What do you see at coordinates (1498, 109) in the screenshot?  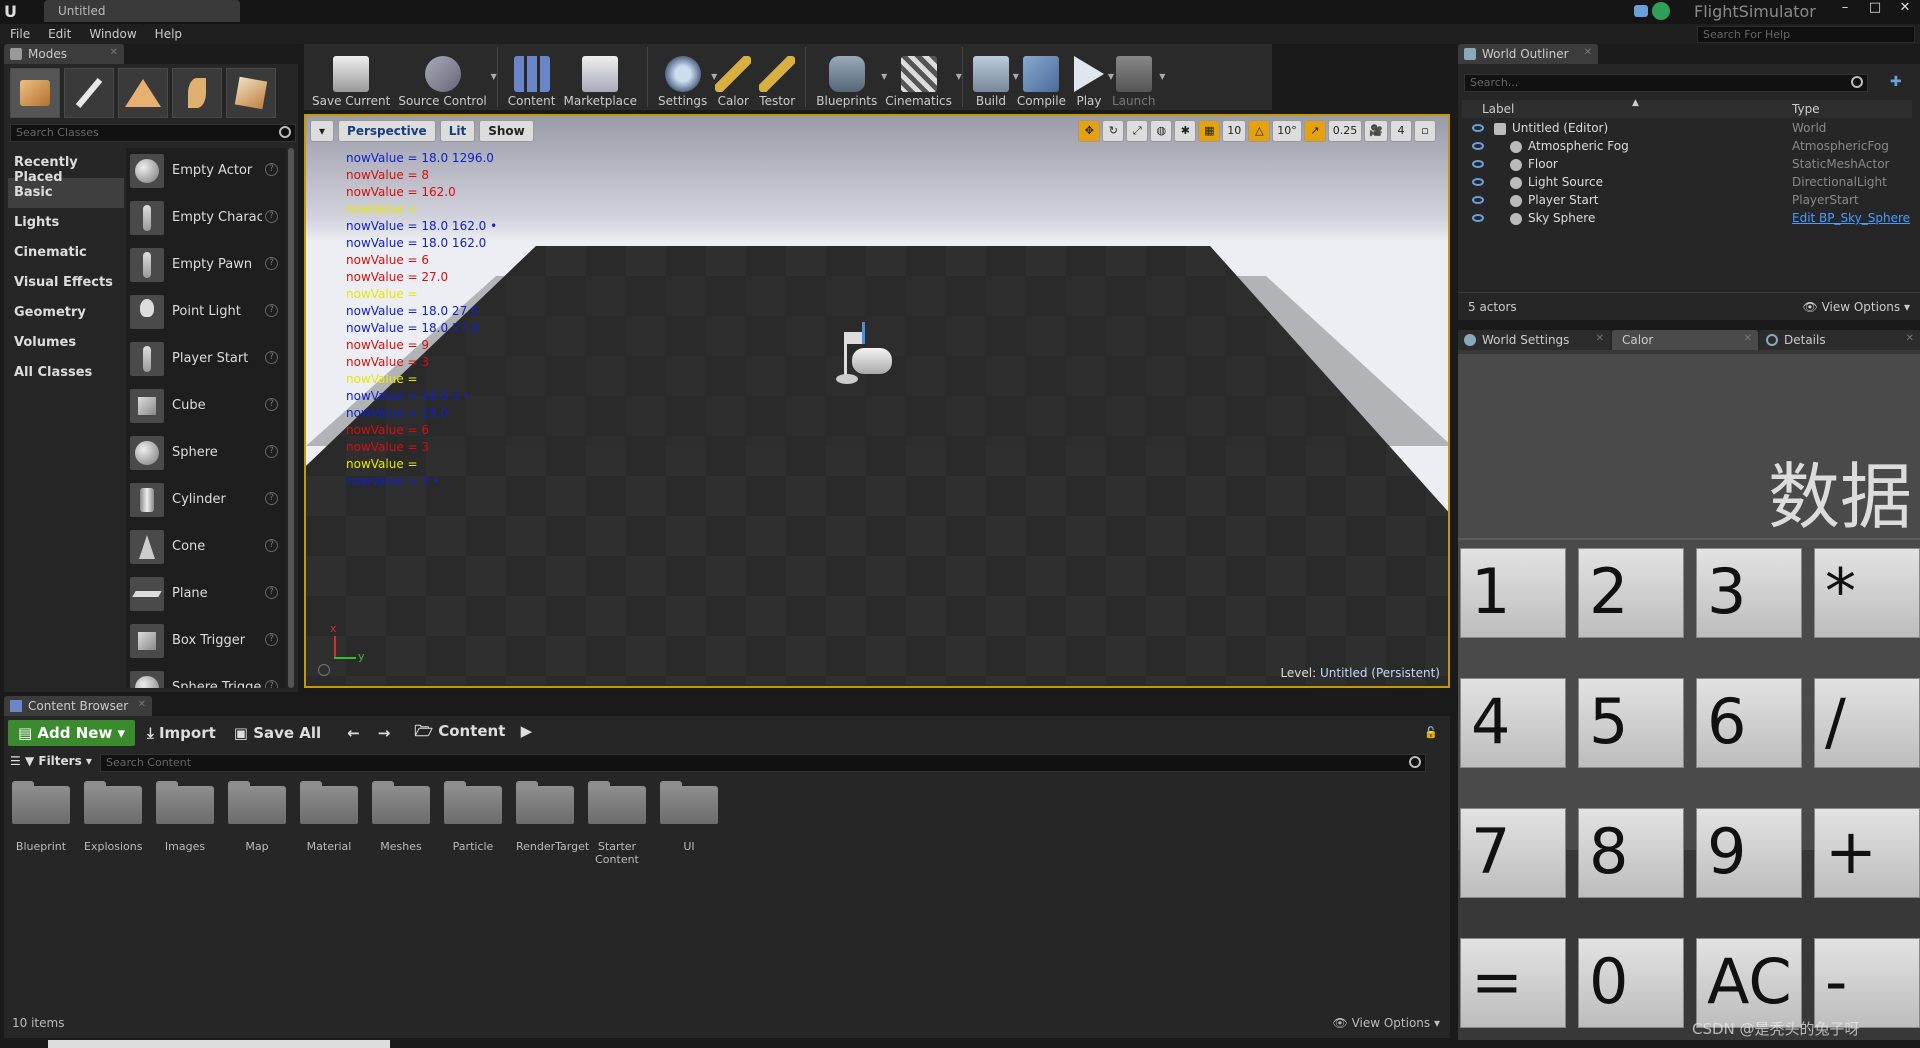 I see `column-label: Label` at bounding box center [1498, 109].